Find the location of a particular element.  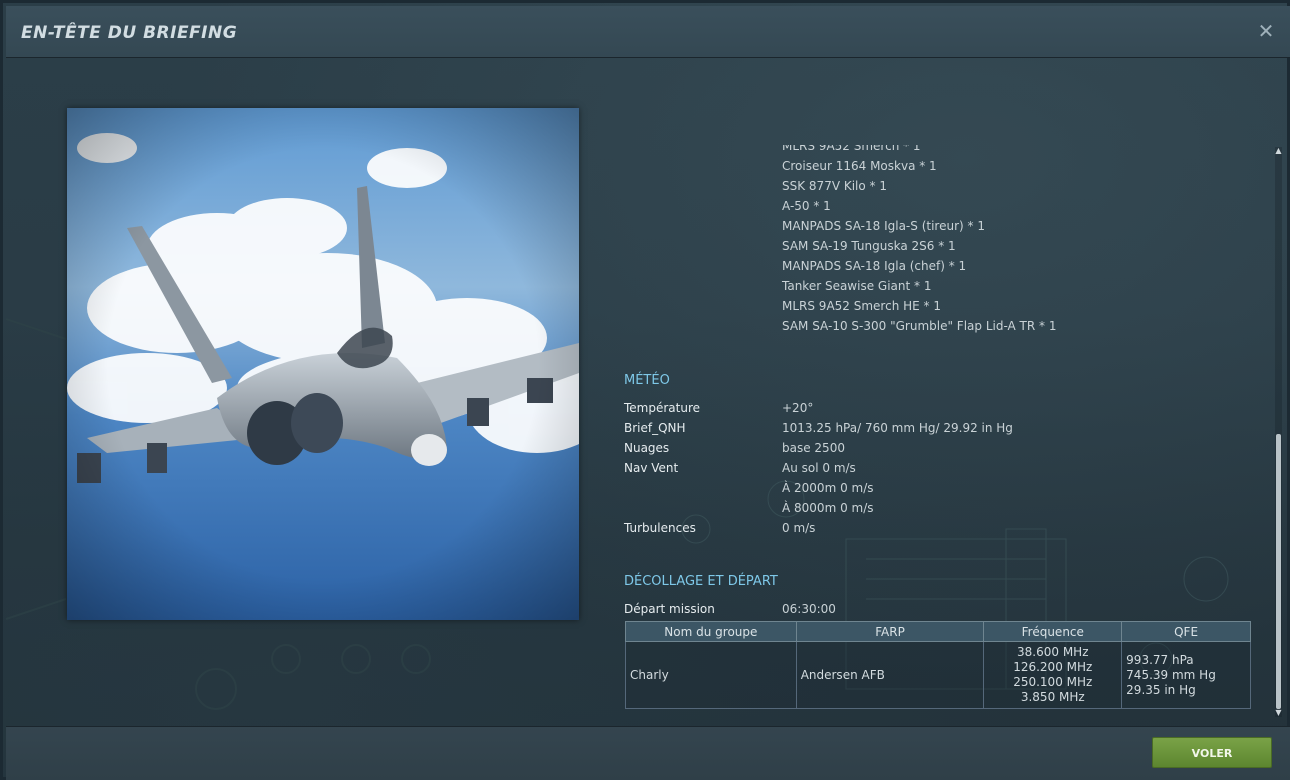

farp-cell: Andersen AFB is located at coordinates (890, 675).